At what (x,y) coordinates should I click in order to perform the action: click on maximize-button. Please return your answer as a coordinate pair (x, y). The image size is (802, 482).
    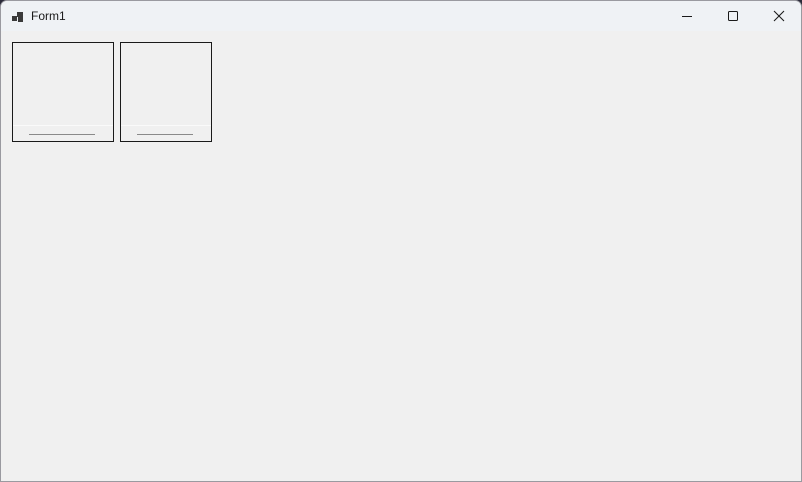
    Looking at the image, I should click on (733, 16).